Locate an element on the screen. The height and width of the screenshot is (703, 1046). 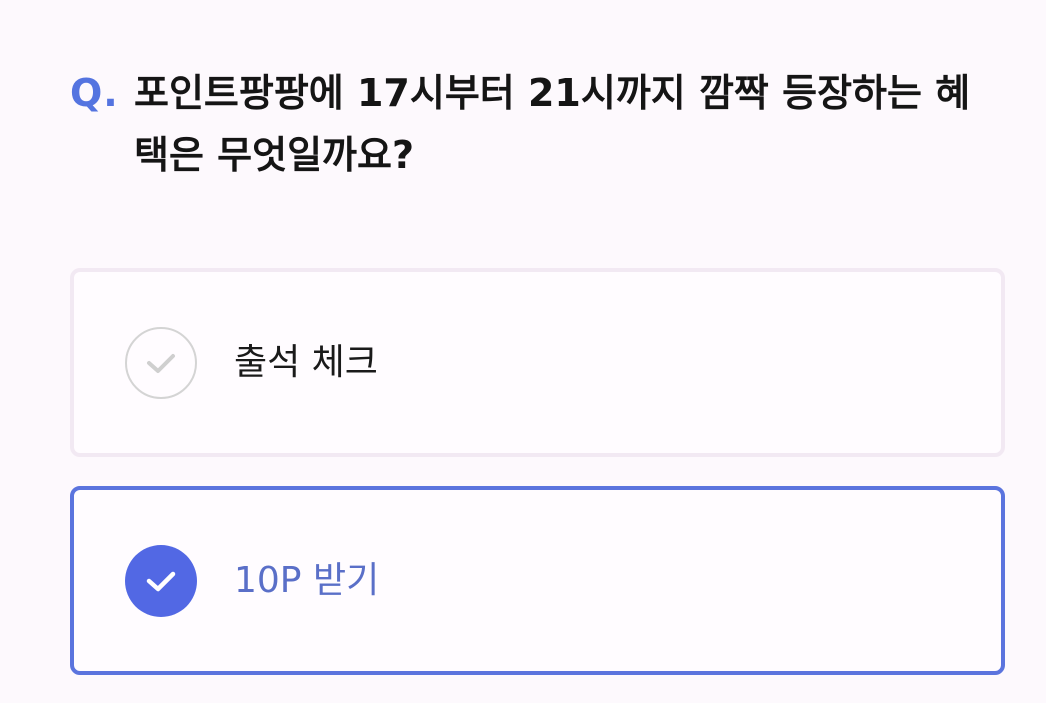
answer-option-label: 출석 체크 is located at coordinates (306, 362).